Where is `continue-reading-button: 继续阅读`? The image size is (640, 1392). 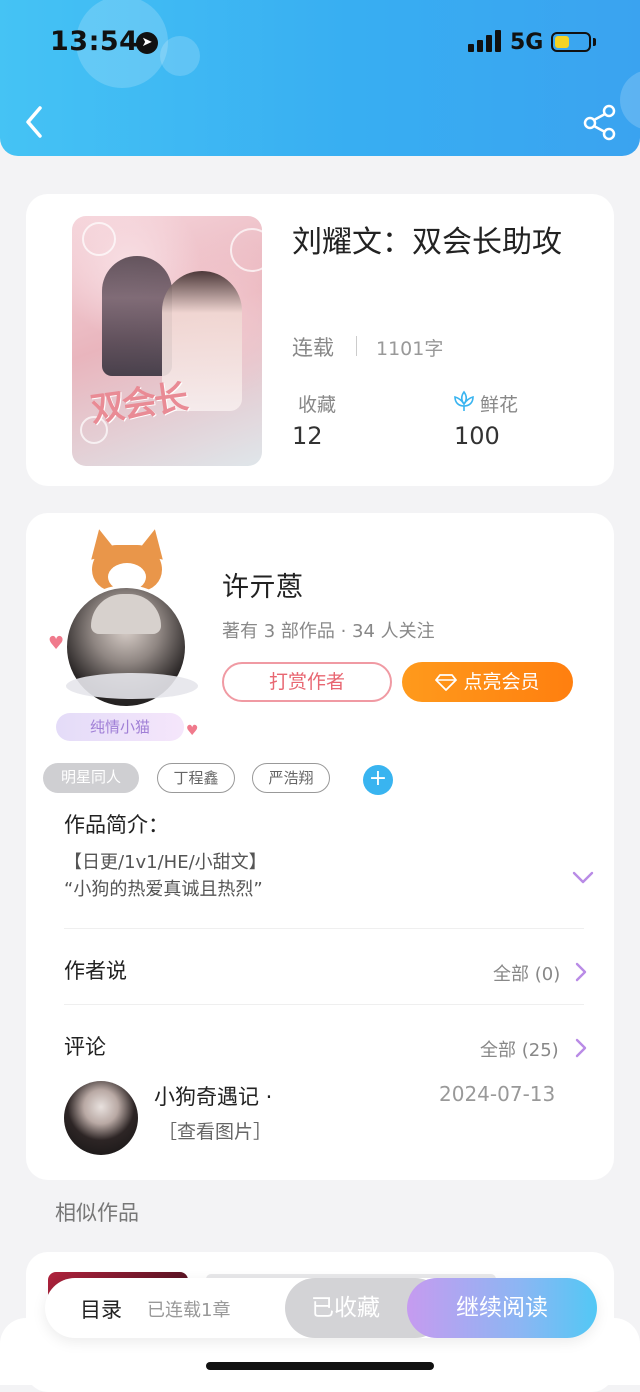
continue-reading-button: 继续阅读 is located at coordinates (502, 1308).